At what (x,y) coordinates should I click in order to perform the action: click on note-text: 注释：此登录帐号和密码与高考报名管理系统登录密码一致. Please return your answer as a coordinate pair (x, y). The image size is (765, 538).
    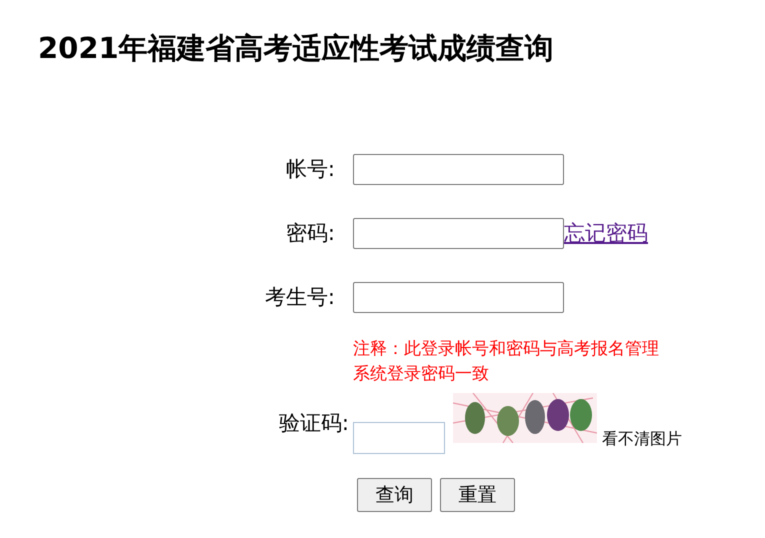
    Looking at the image, I should click on (506, 362).